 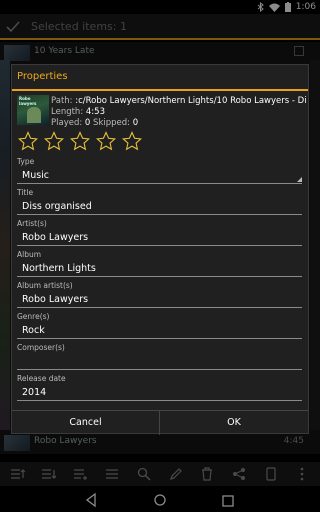 What do you see at coordinates (234, 423) in the screenshot?
I see `ok-button: OK` at bounding box center [234, 423].